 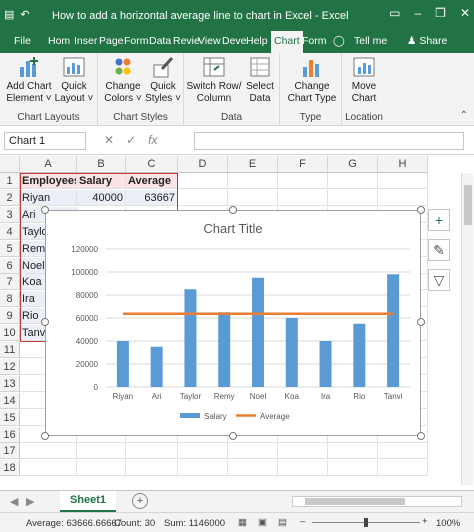 I want to click on cell-h2, so click(x=403, y=197).